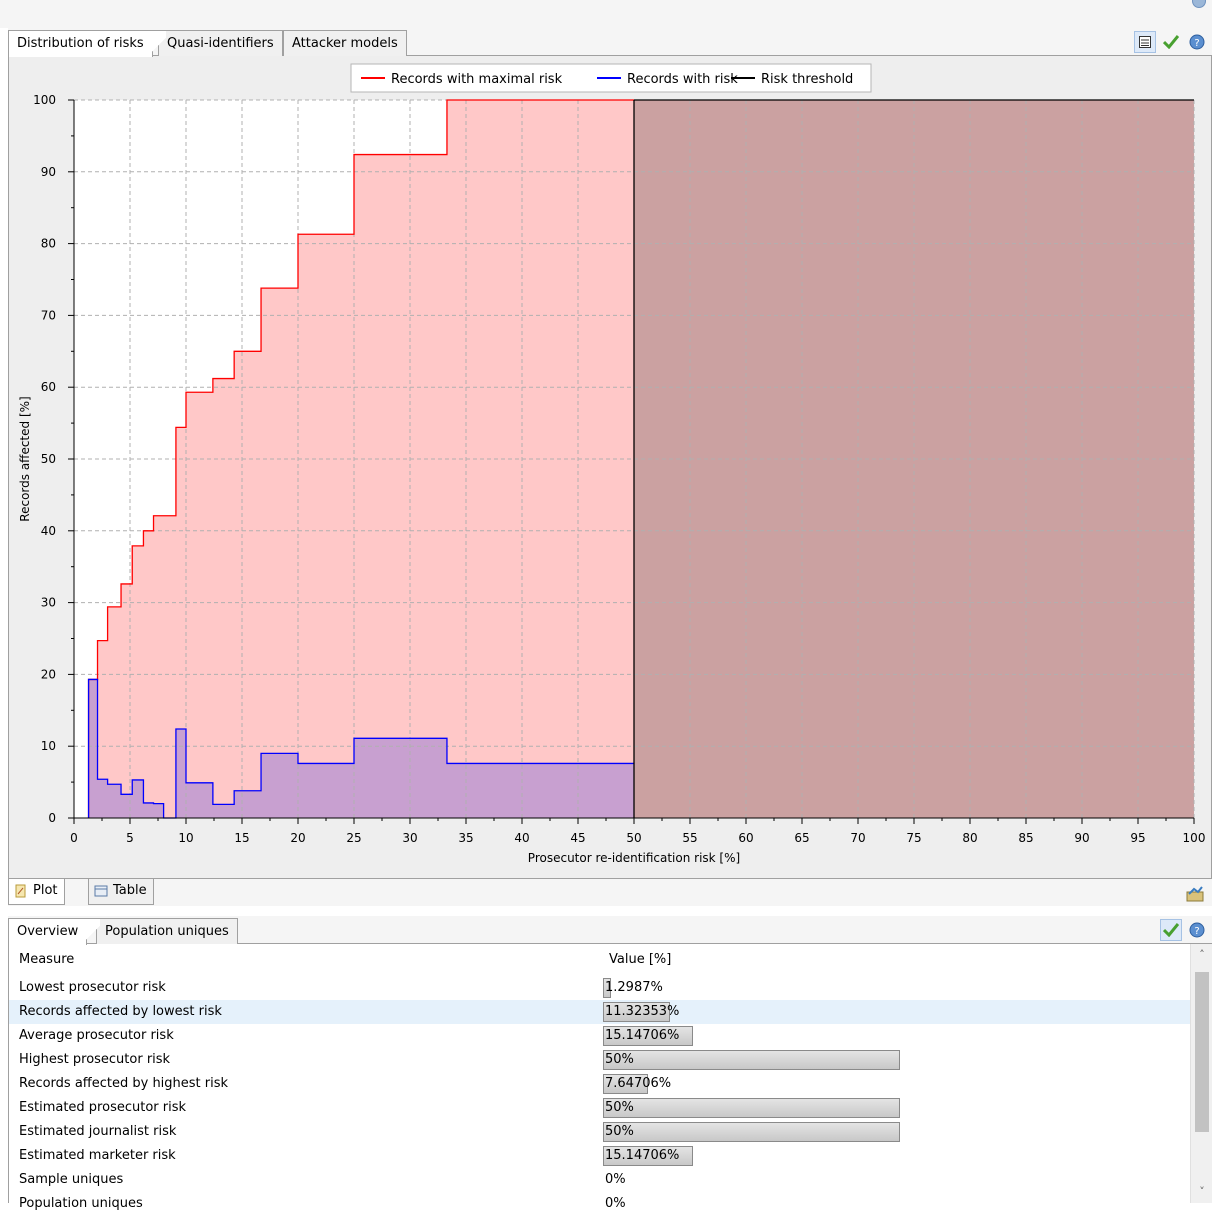 The width and height of the screenshot is (1212, 1216). Describe the element at coordinates (185, 838) in the screenshot. I see `x-tick-label: 10` at that location.